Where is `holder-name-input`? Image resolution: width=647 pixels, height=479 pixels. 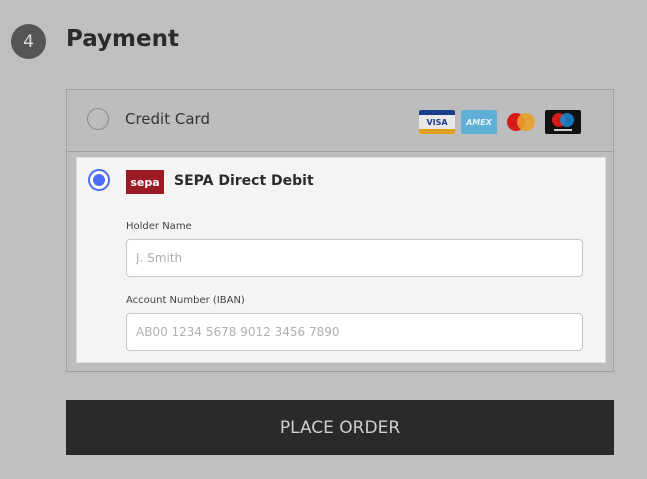
holder-name-input is located at coordinates (354, 258).